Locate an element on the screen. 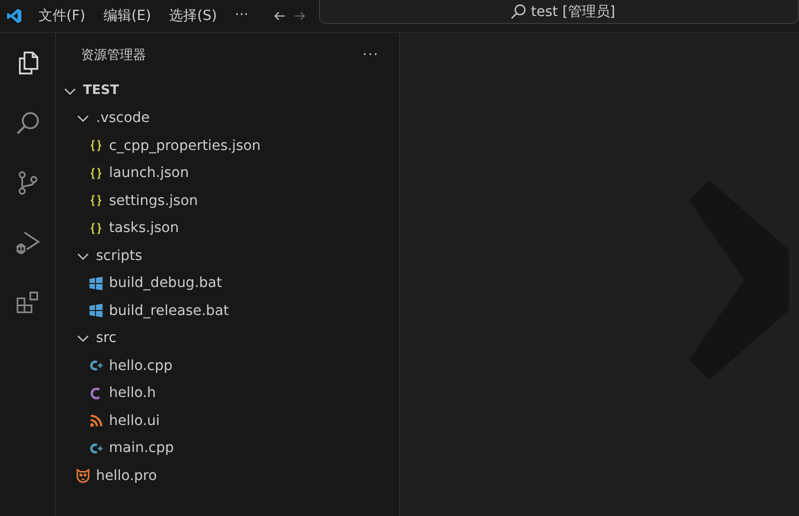  menu-item: 文件(F) is located at coordinates (62, 16).